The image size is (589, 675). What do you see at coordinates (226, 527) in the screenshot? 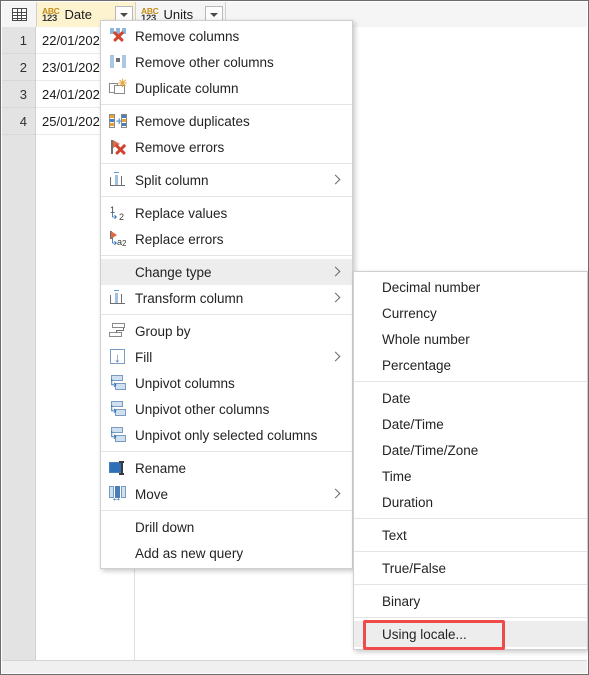
I see `menu-item-drill-down: Drill down` at bounding box center [226, 527].